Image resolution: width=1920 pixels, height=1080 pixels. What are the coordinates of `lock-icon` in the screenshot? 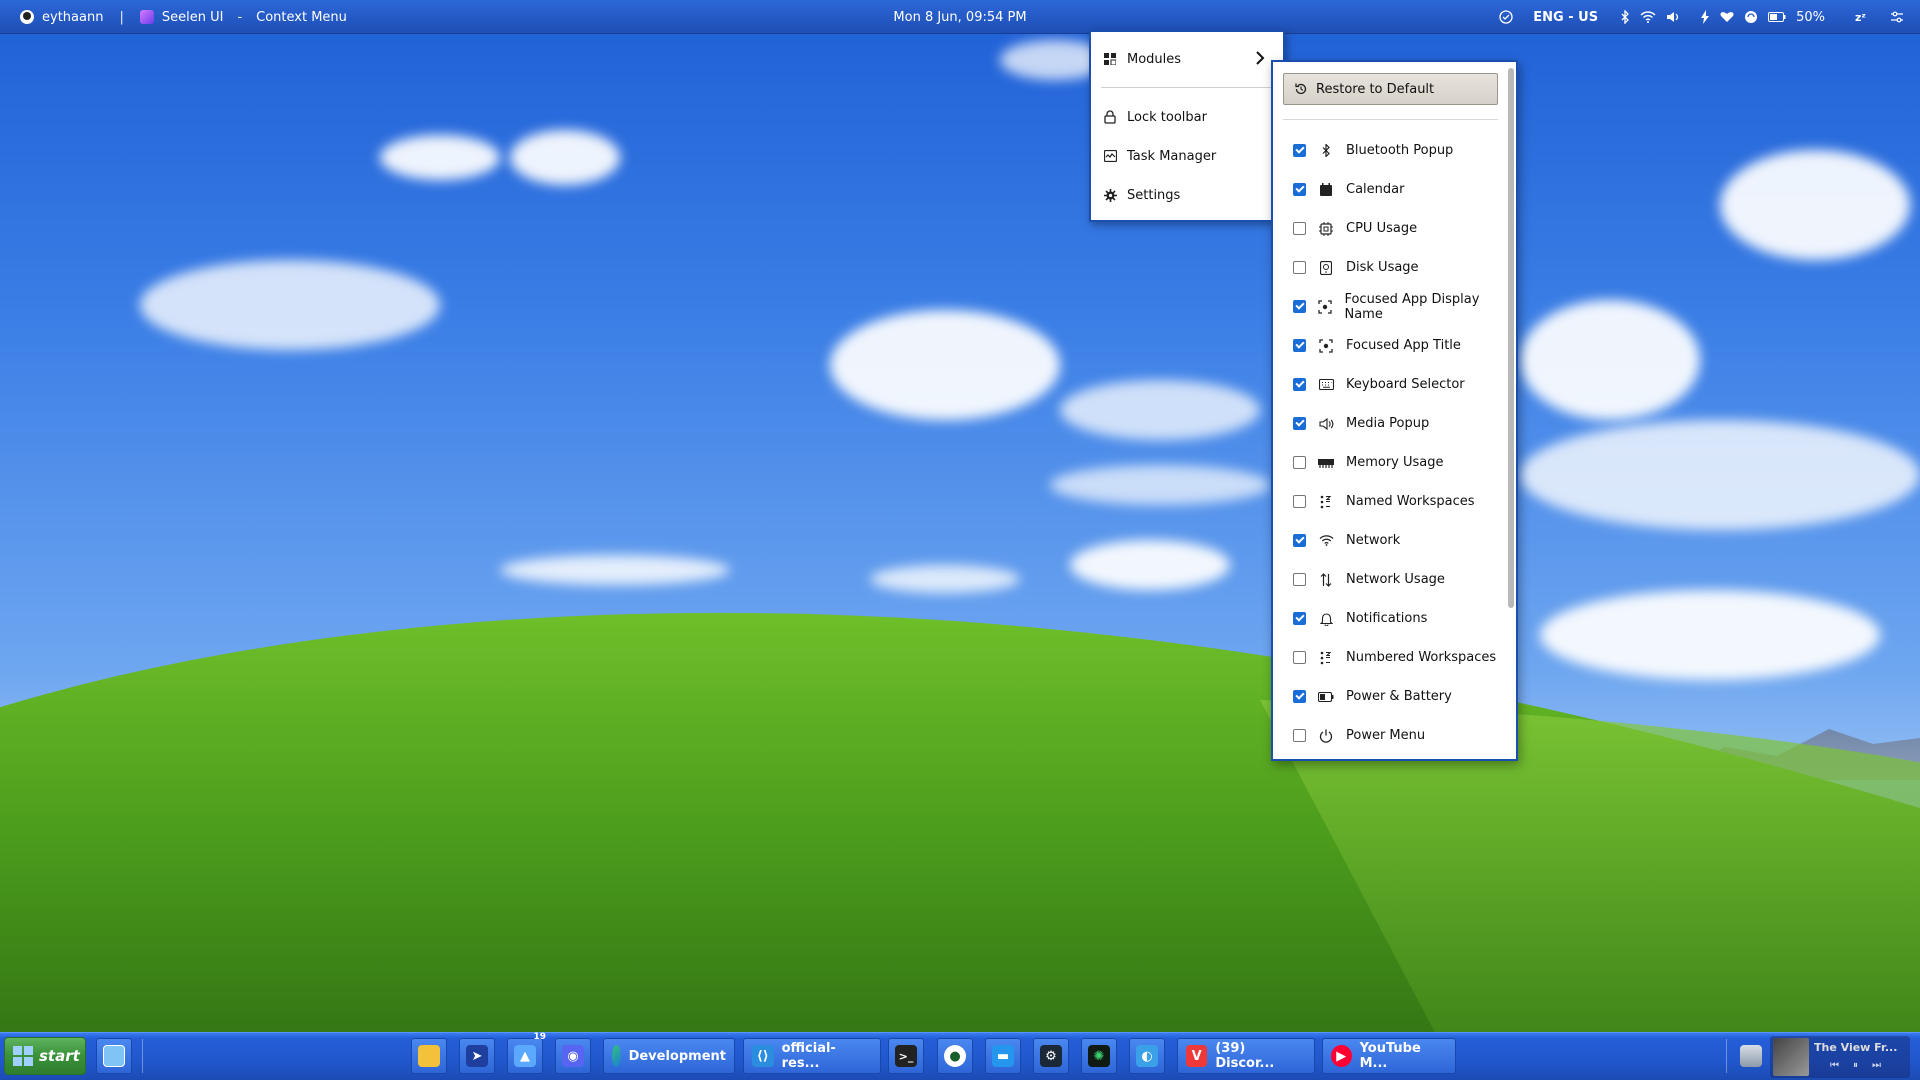 It's located at (1110, 117).